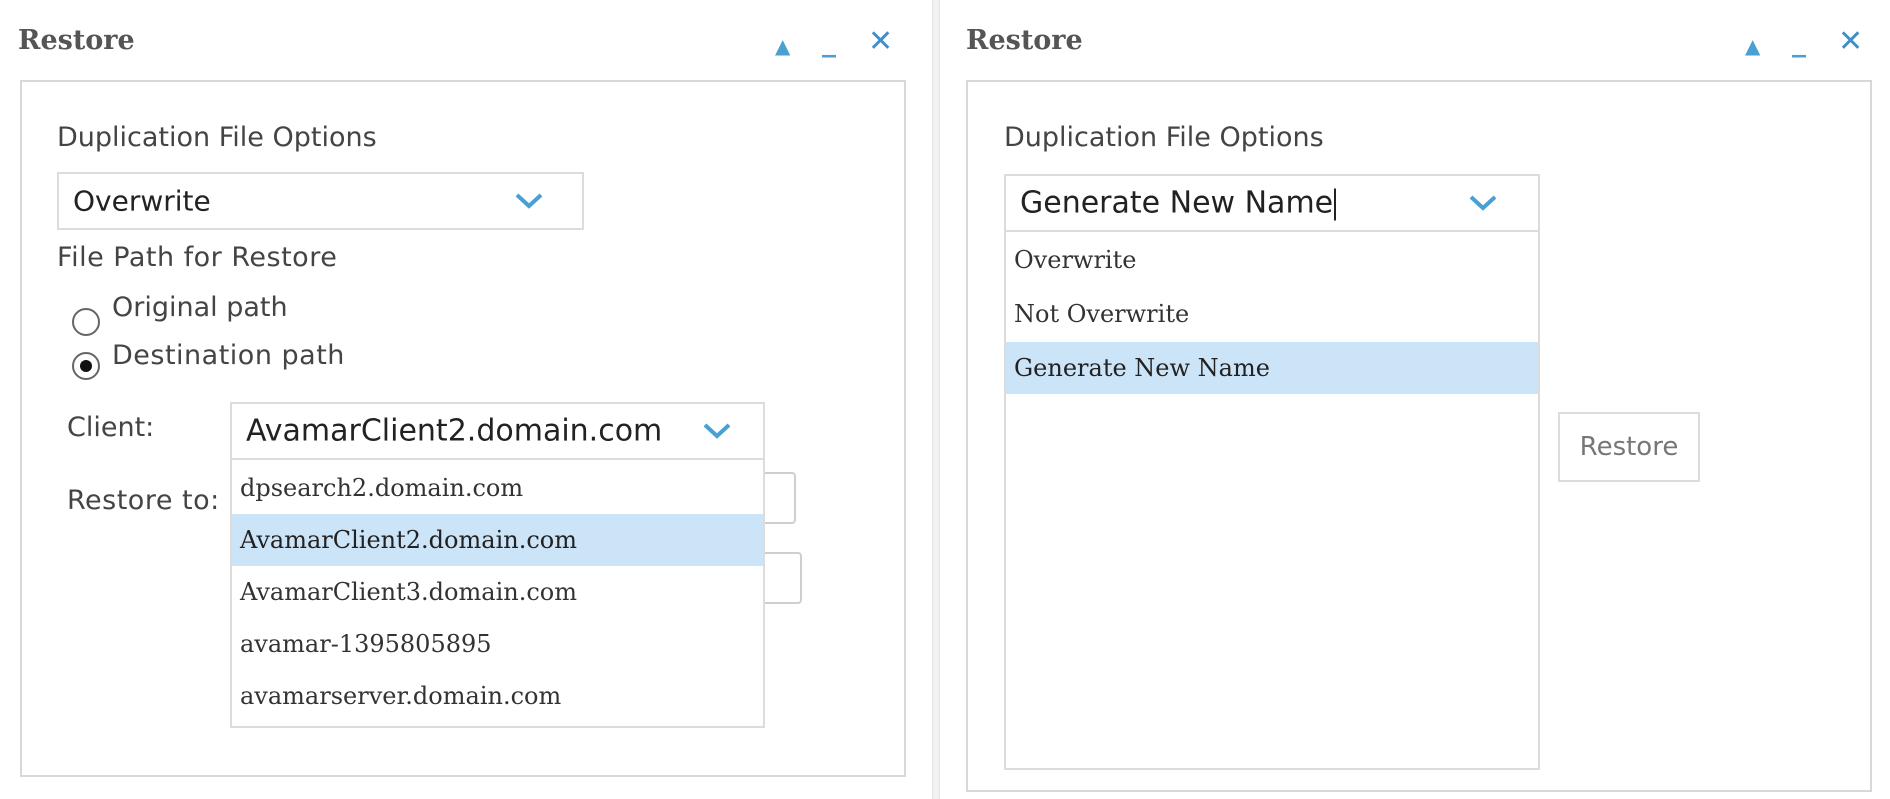 This screenshot has height=799, width=1890. I want to click on client-option: AvamarClient3.domain.com, so click(497, 592).